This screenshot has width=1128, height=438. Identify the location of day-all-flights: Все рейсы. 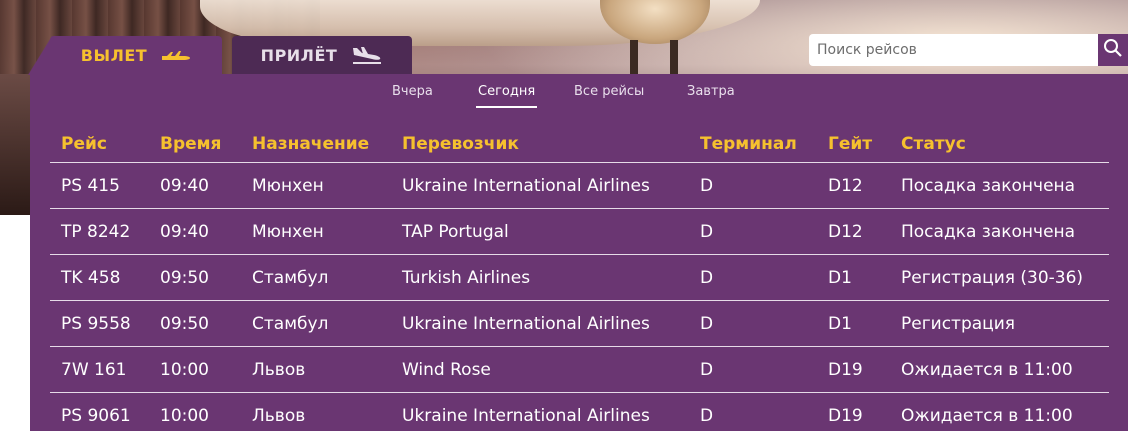
(609, 91).